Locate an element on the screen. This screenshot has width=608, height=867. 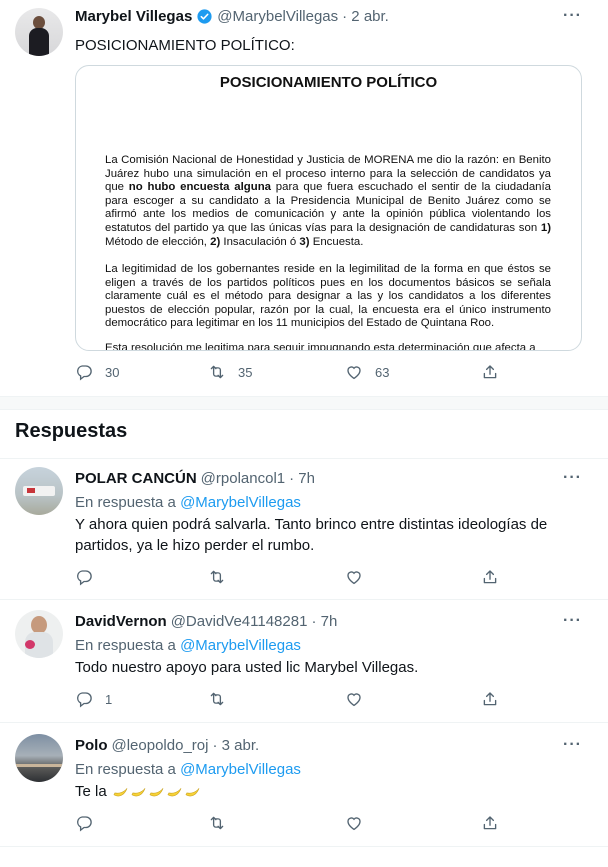
reply-text: Te la is located at coordinates (91, 791).